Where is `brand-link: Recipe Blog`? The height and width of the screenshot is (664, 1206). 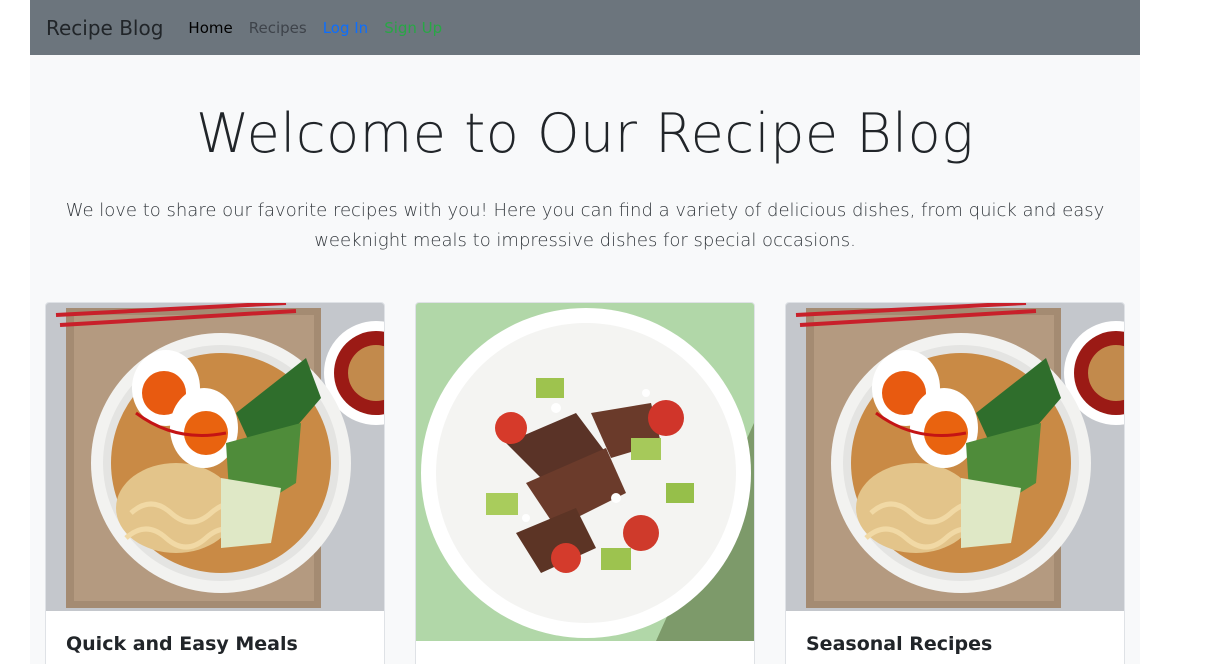
brand-link: Recipe Blog is located at coordinates (104, 28).